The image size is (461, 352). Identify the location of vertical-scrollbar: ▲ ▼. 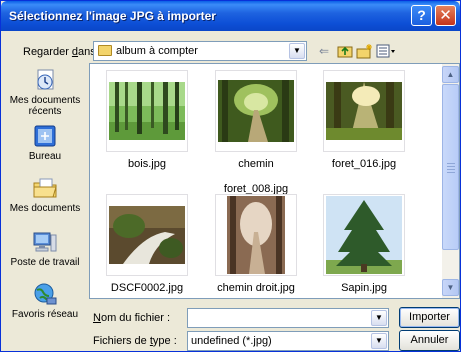
(450, 181).